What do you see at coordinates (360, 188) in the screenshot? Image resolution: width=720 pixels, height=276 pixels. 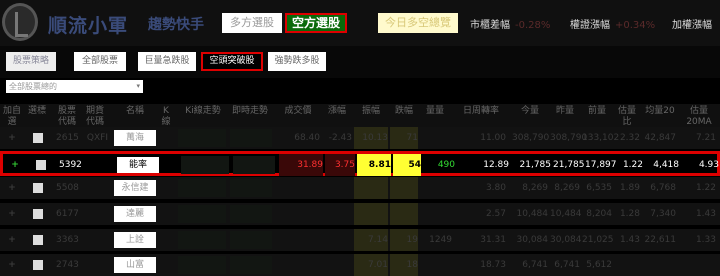 I see `table-row: + 永信建 5508 3.80 8,269 8,269 6,535 1.89 6,768 1.22` at bounding box center [360, 188].